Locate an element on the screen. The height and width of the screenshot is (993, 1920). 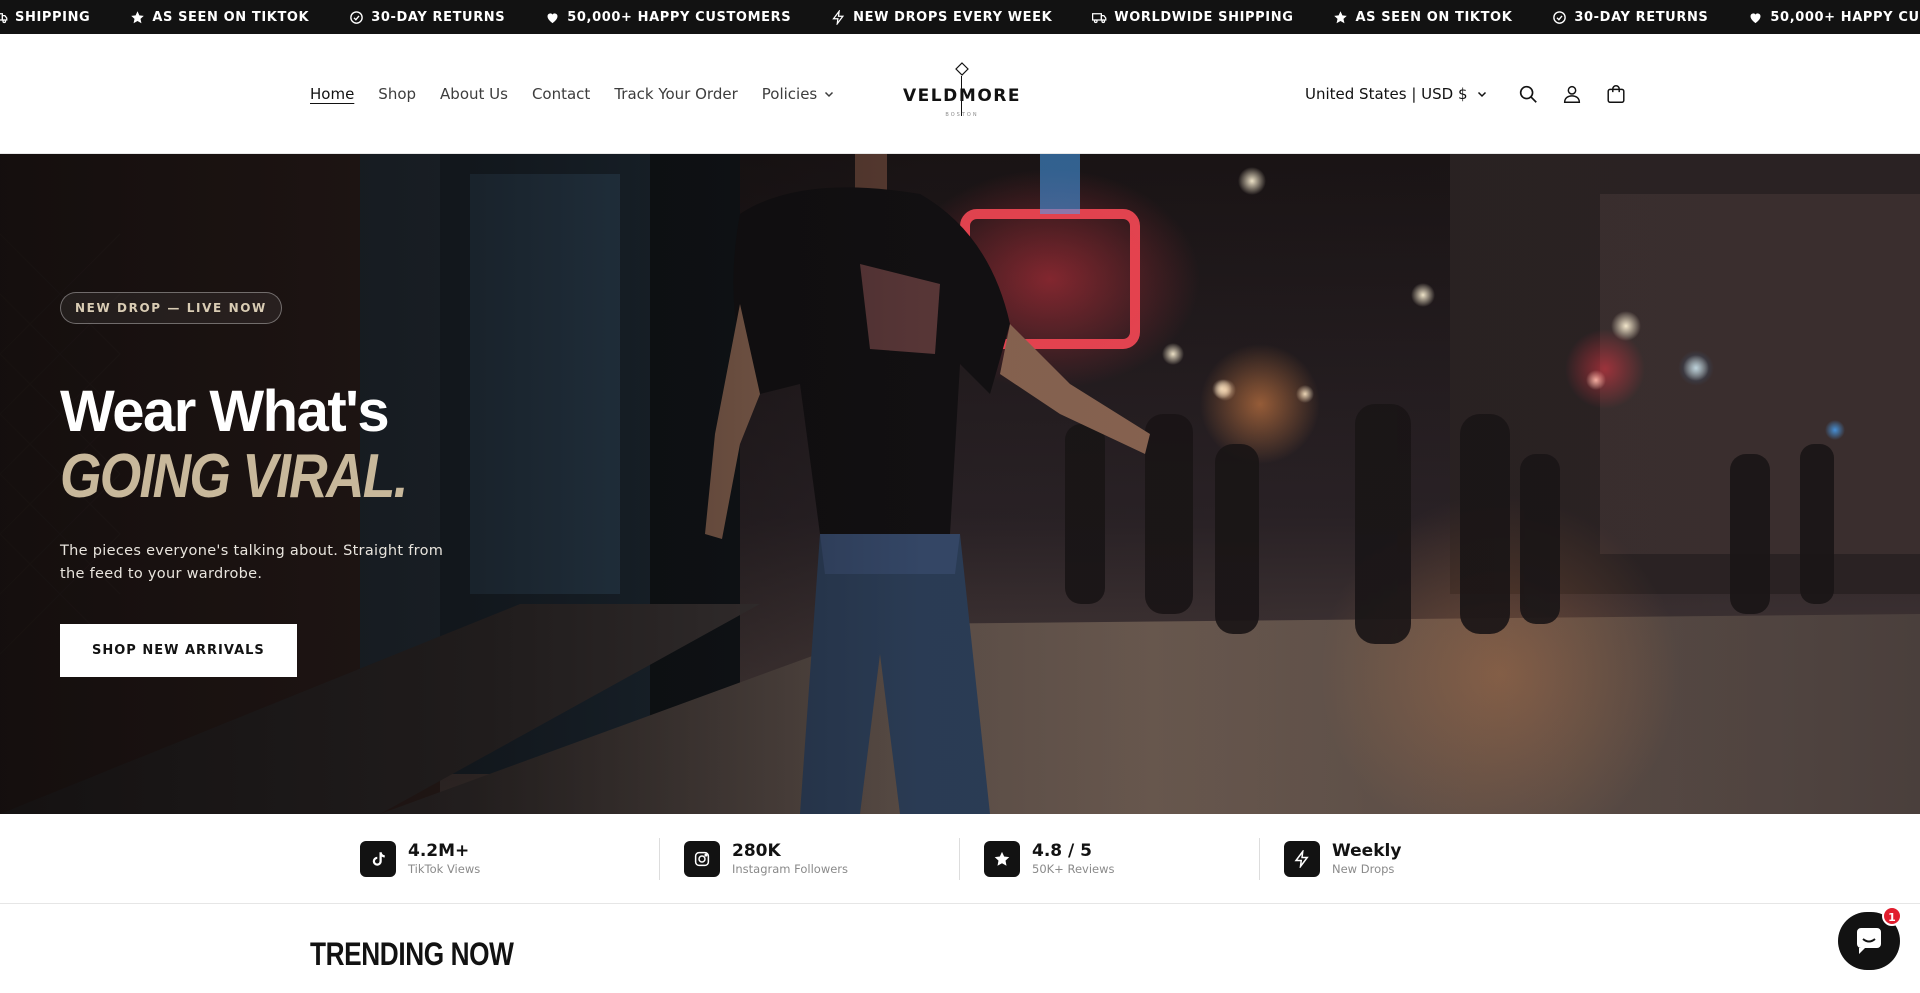
search-button is located at coordinates (1528, 94).